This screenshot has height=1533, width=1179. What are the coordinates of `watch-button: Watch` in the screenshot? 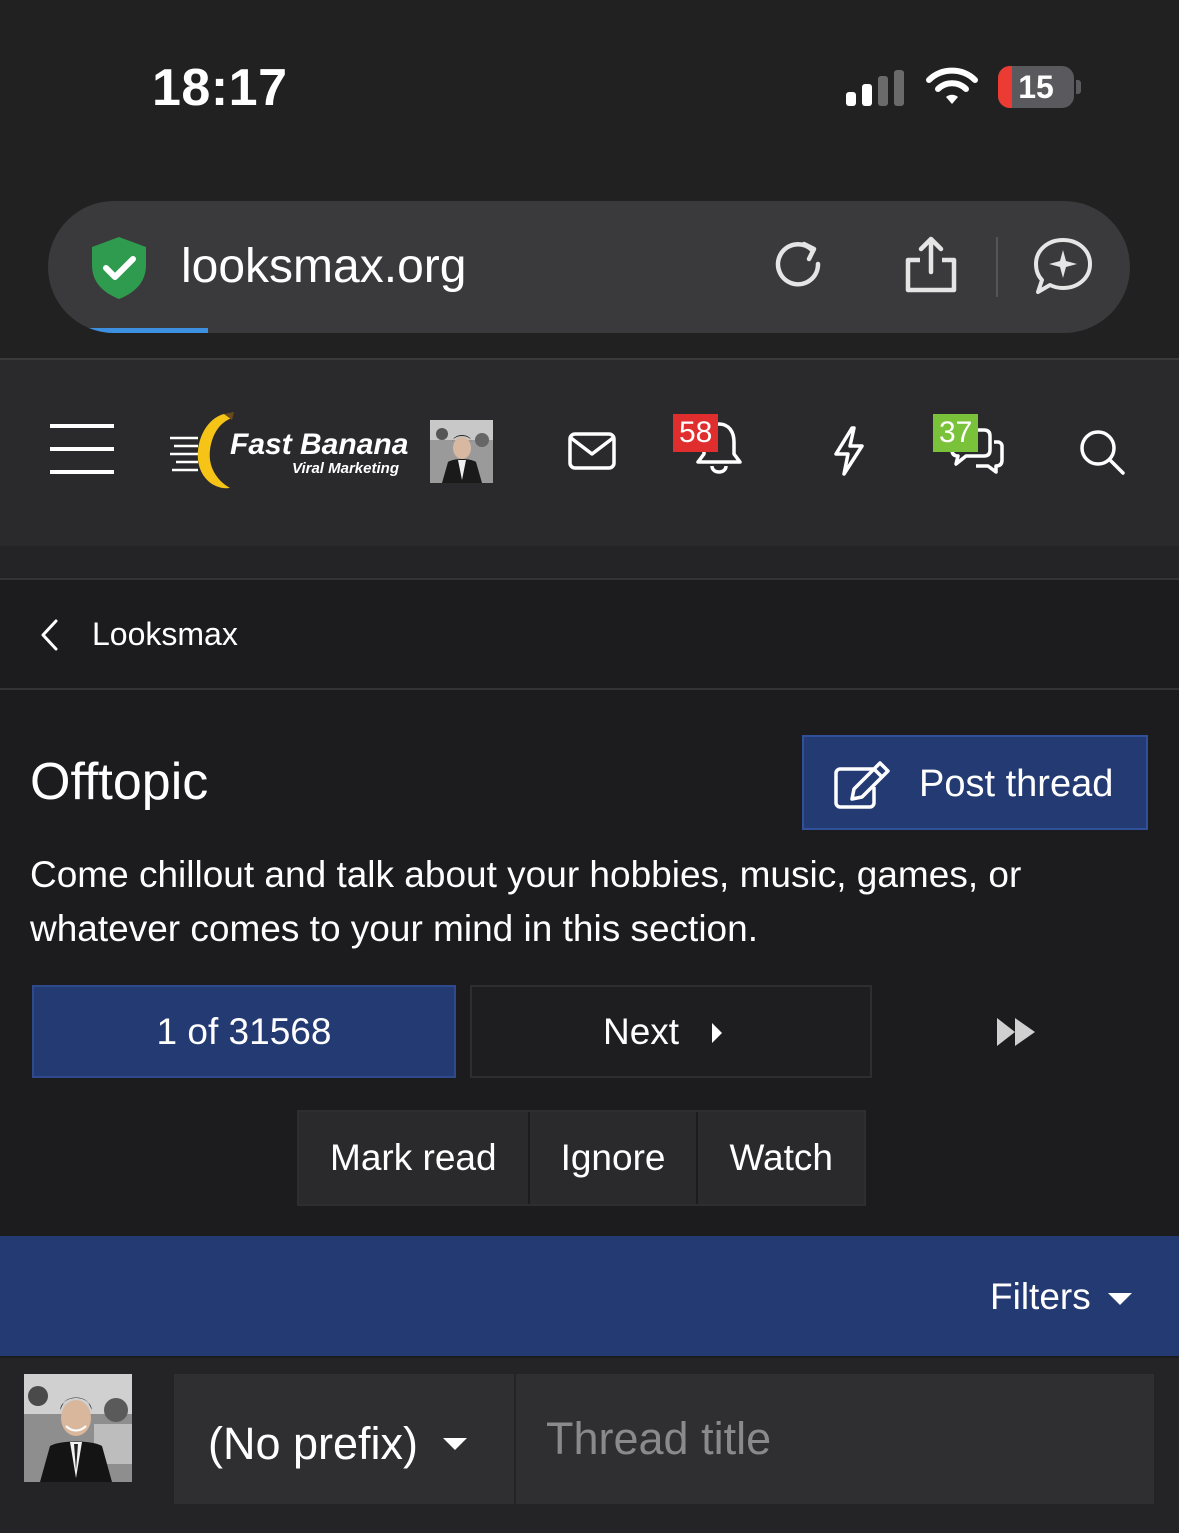 It's located at (780, 1158).